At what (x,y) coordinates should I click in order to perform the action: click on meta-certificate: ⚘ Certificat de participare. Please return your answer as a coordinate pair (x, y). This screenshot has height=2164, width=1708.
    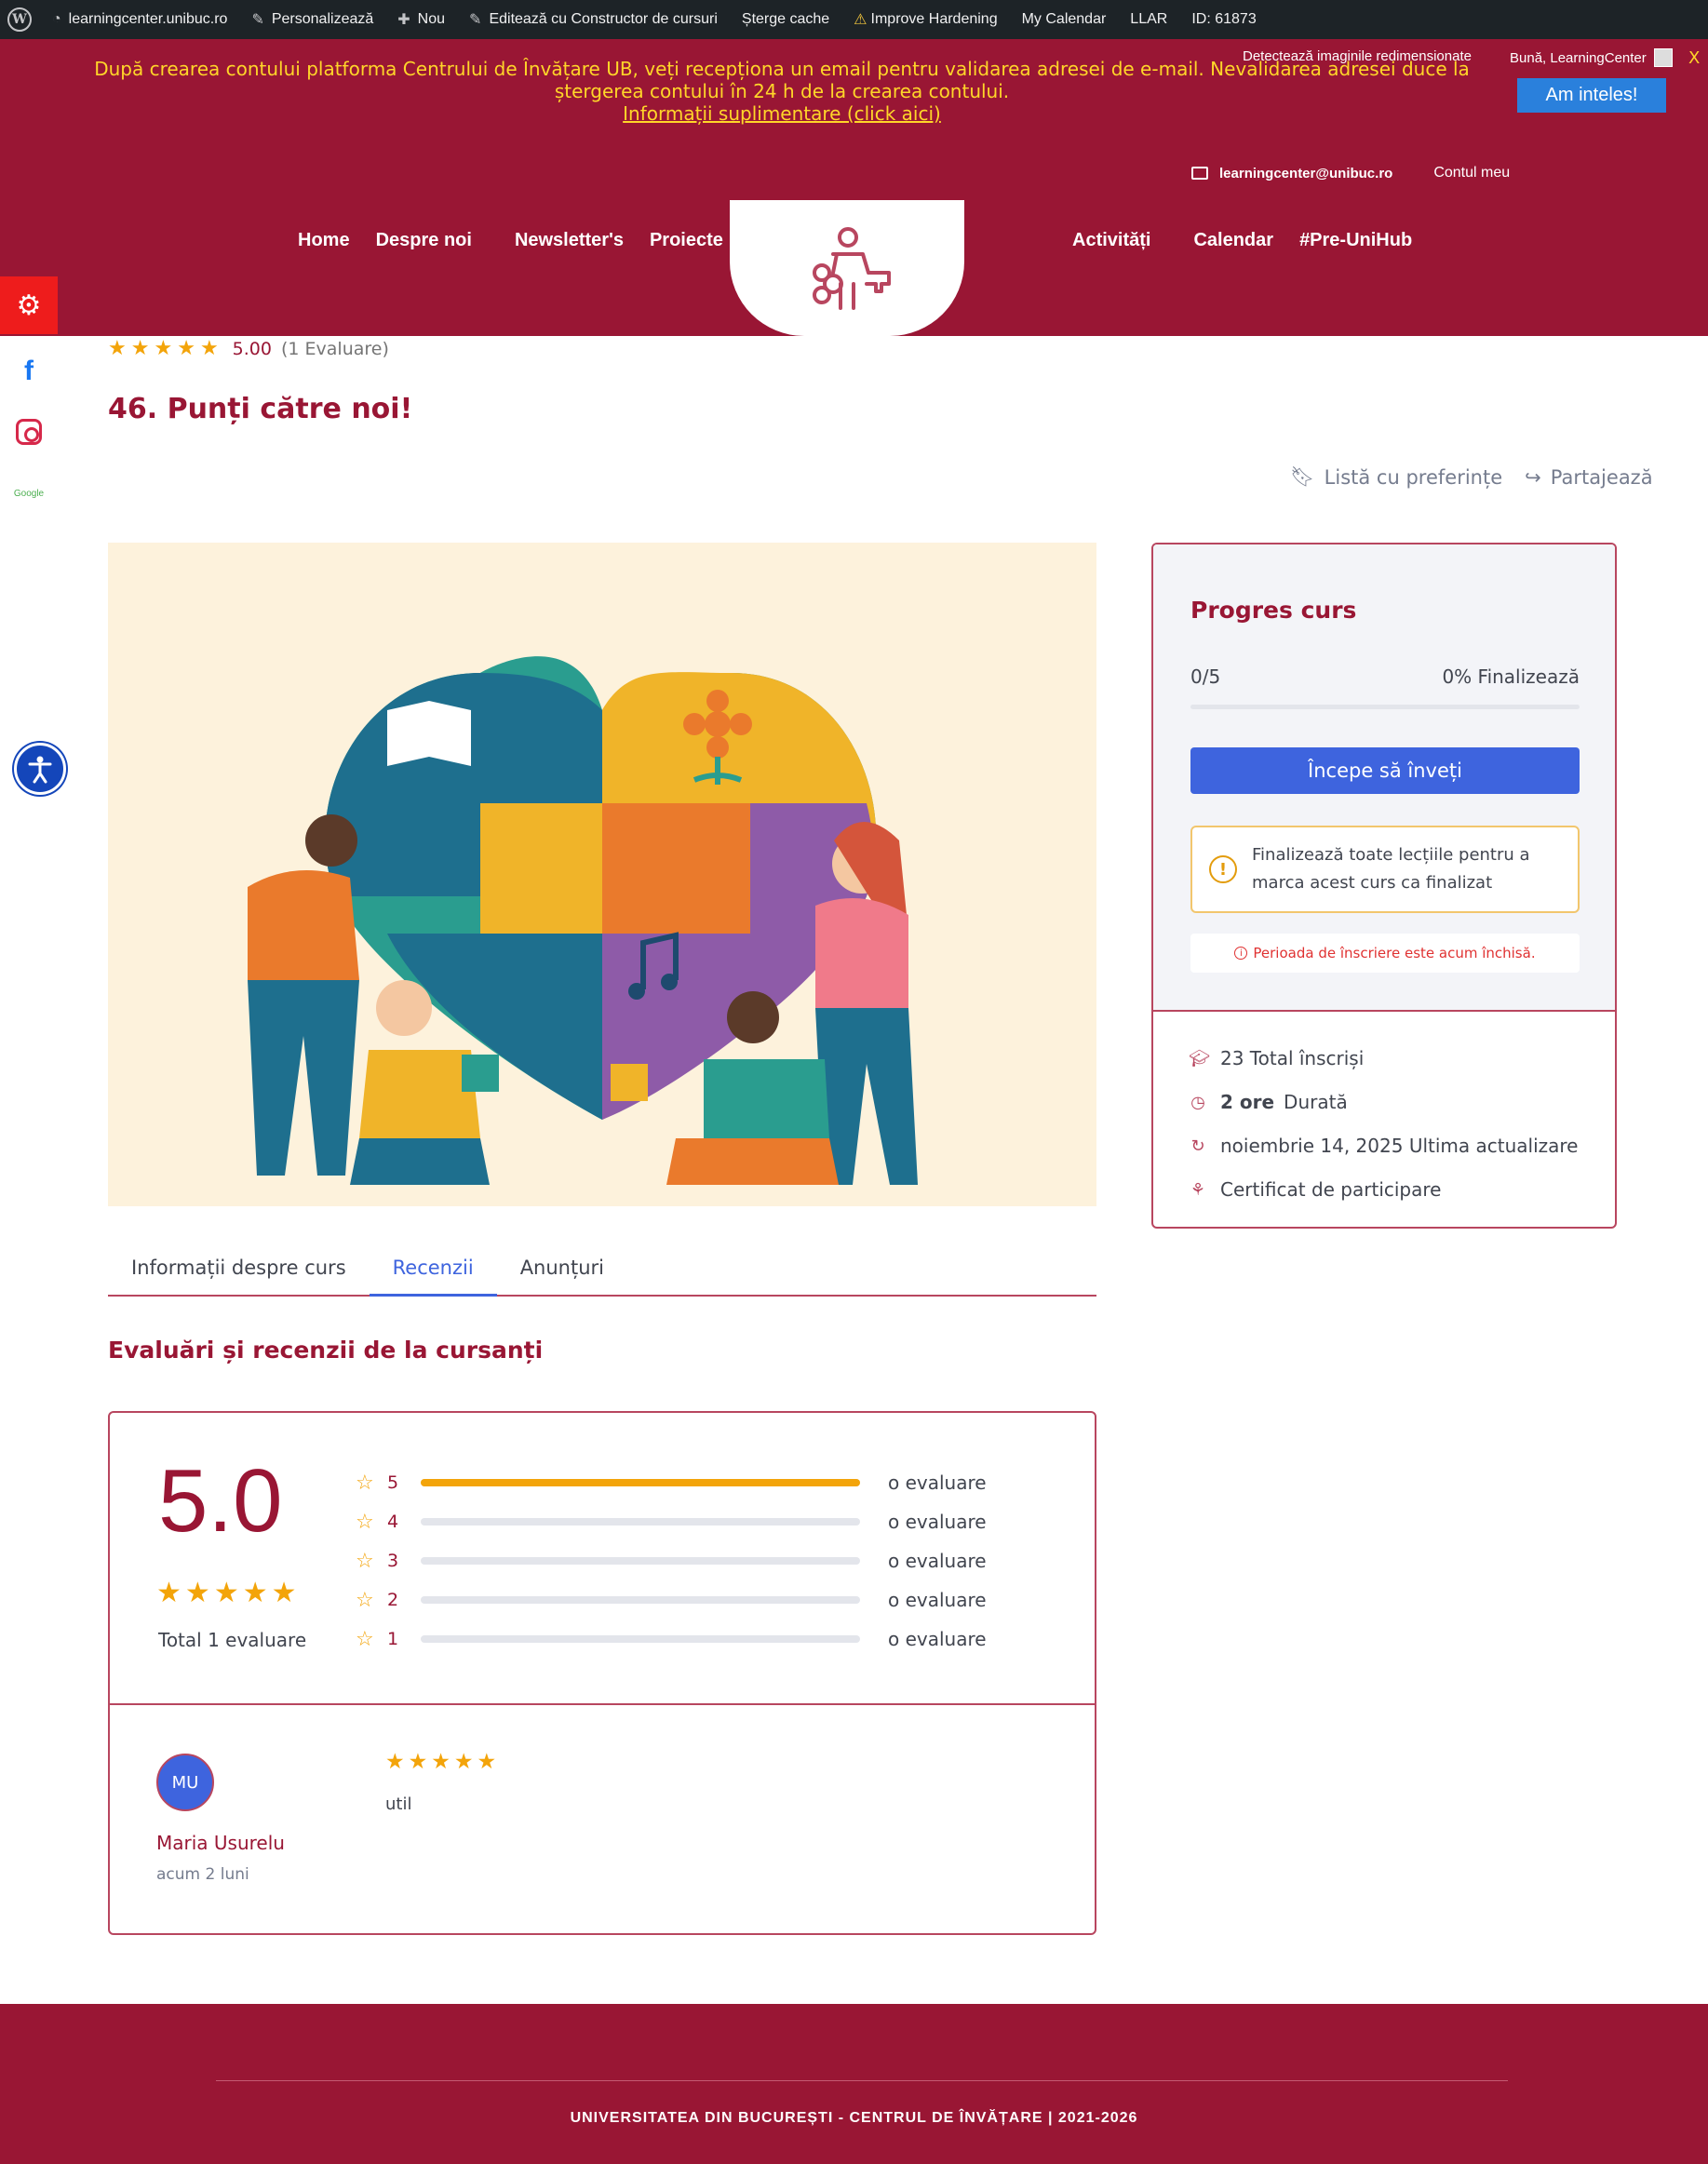
    Looking at the image, I should click on (1316, 1189).